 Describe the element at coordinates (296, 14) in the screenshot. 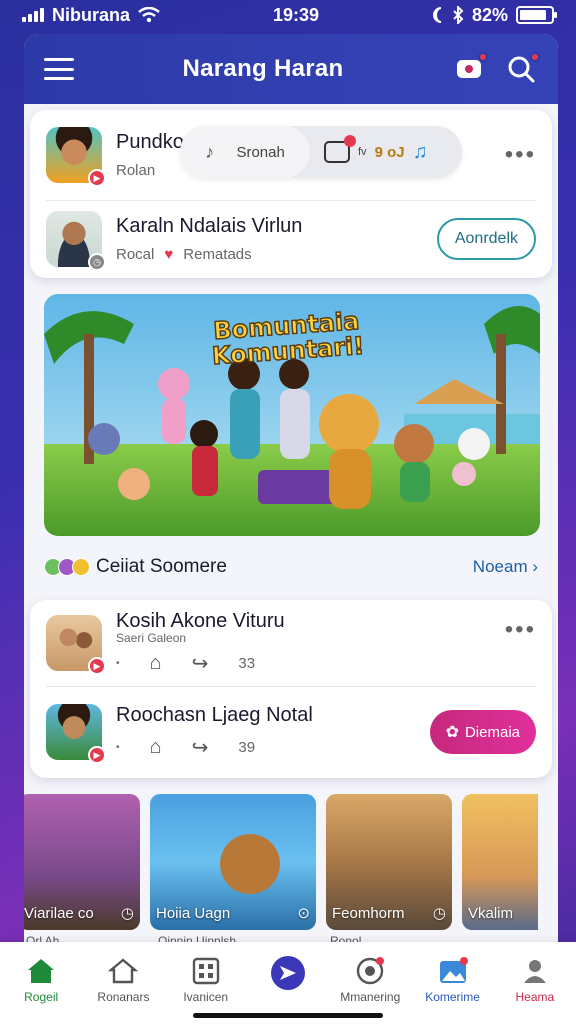

I see `clock: 19:39` at that location.